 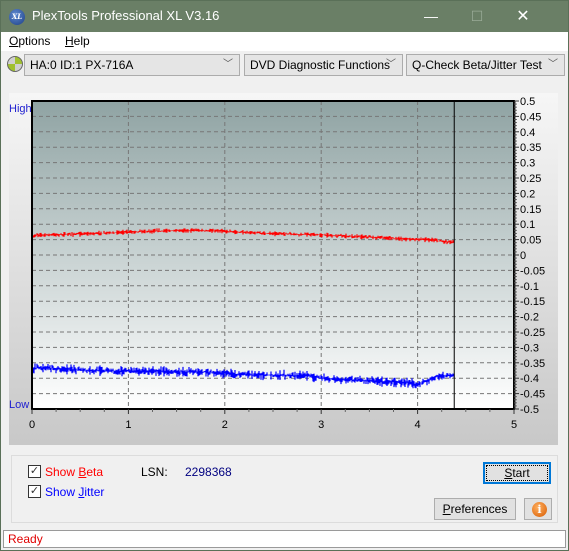 What do you see at coordinates (523, 16) in the screenshot?
I see `close-button: ✕` at bounding box center [523, 16].